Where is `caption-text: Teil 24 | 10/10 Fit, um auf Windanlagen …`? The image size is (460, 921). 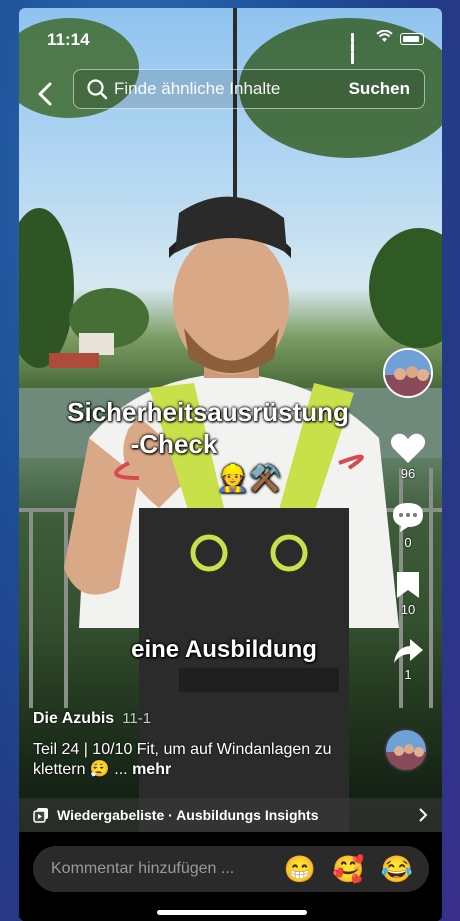 caption-text: Teil 24 | 10/10 Fit, um auf Windanlagen … is located at coordinates (182, 759).